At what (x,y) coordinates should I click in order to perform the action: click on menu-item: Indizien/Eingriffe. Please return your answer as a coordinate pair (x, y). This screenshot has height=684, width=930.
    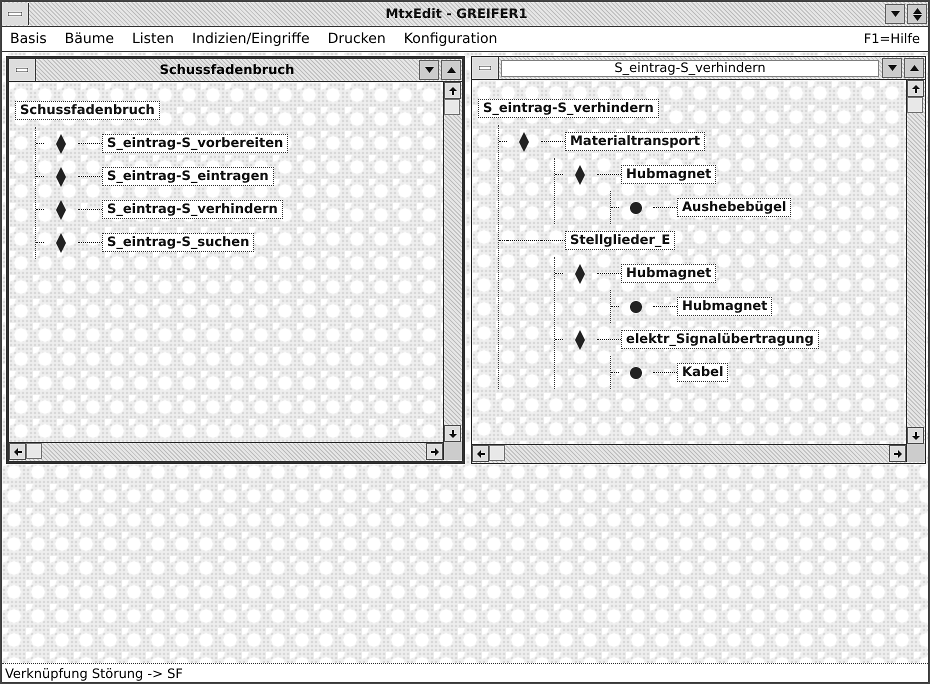
    Looking at the image, I should click on (251, 39).